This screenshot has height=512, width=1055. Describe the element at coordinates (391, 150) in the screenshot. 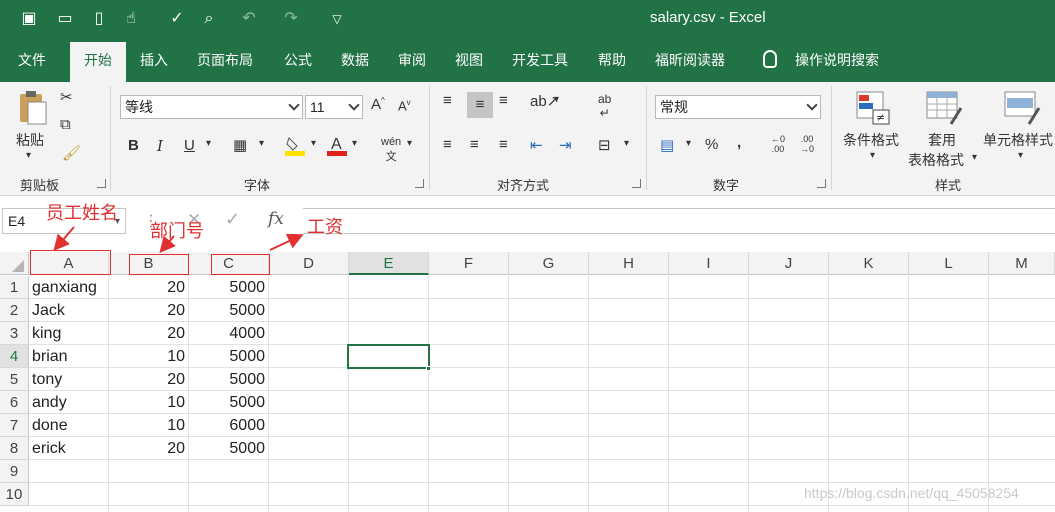

I see `phonetic-icon: wén 文` at that location.